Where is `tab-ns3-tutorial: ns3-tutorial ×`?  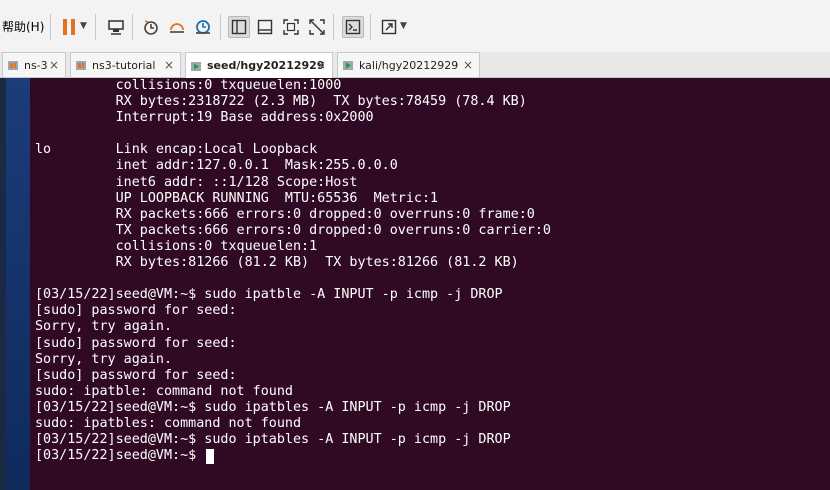 tab-ns3-tutorial: ns3-tutorial × is located at coordinates (125, 64).